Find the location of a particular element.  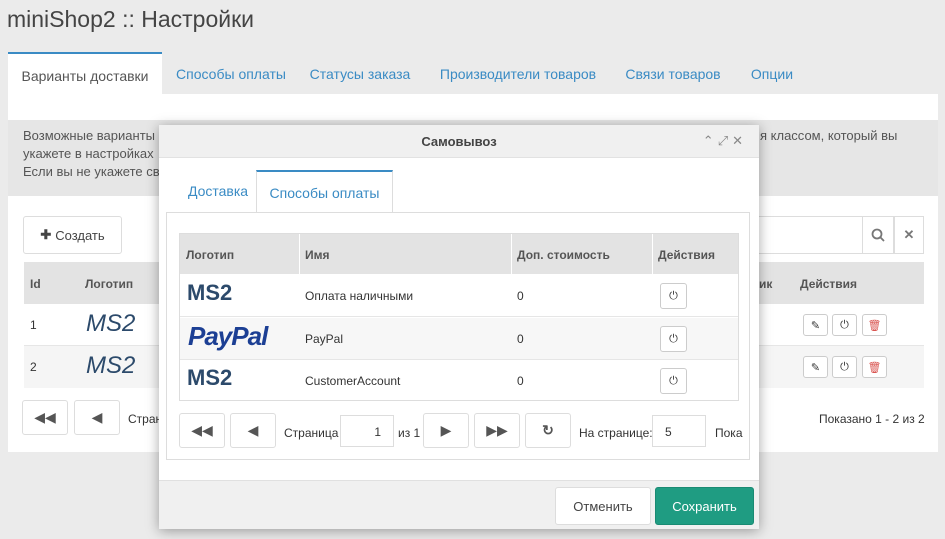

create-label: Создать is located at coordinates (80, 235).